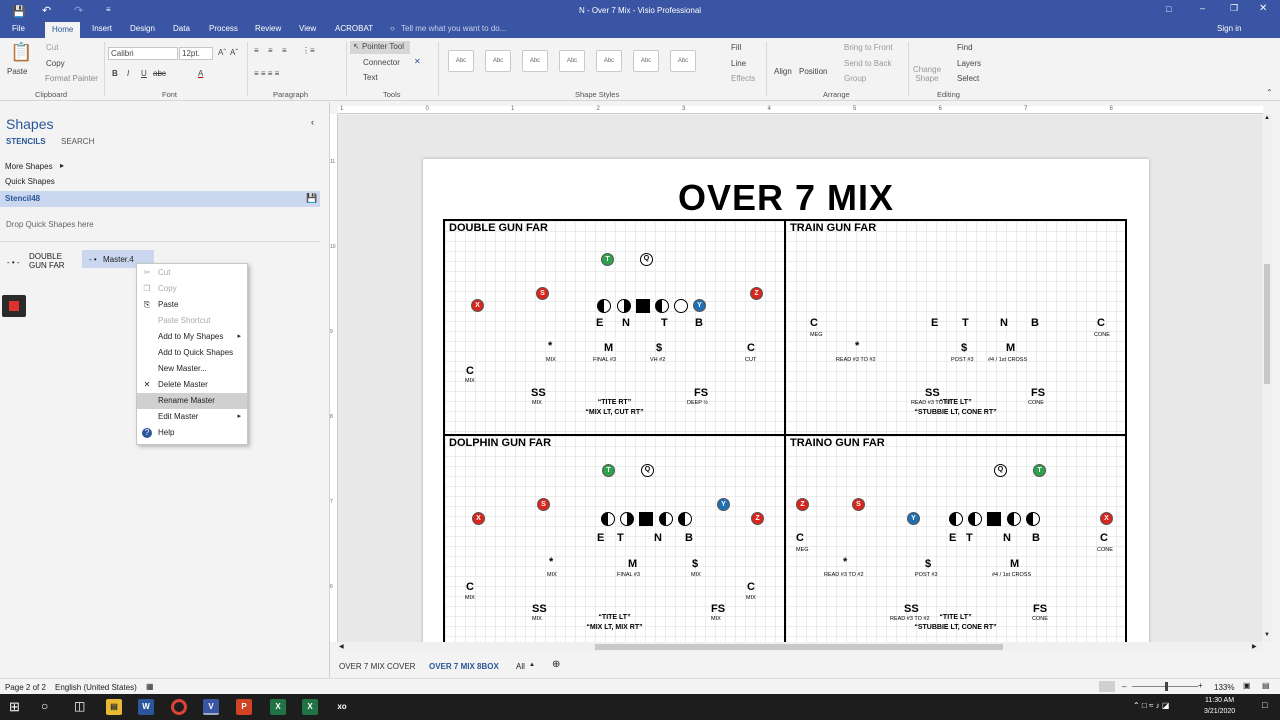 Image resolution: width=1280 pixels, height=720 pixels. What do you see at coordinates (222, 52) in the screenshot?
I see `grow-font-icon: Aˆ` at bounding box center [222, 52].